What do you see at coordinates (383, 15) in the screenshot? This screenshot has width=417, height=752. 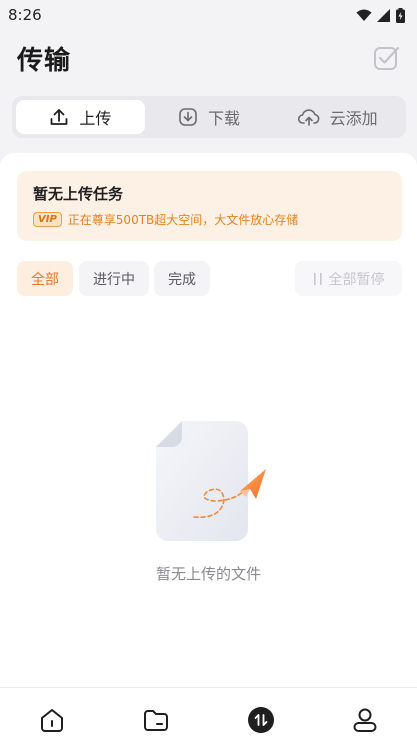 I see `signal-icon` at bounding box center [383, 15].